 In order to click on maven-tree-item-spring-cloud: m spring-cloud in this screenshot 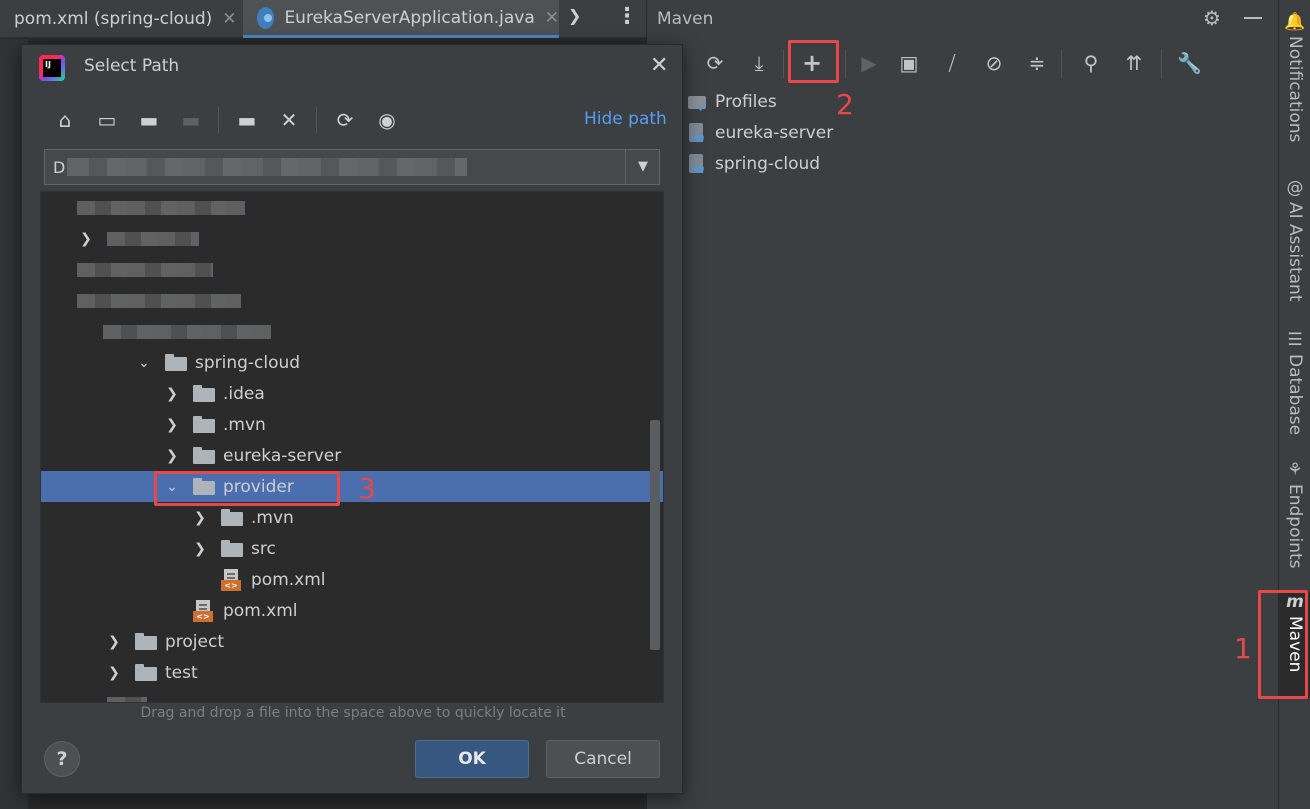, I will do `click(753, 164)`.